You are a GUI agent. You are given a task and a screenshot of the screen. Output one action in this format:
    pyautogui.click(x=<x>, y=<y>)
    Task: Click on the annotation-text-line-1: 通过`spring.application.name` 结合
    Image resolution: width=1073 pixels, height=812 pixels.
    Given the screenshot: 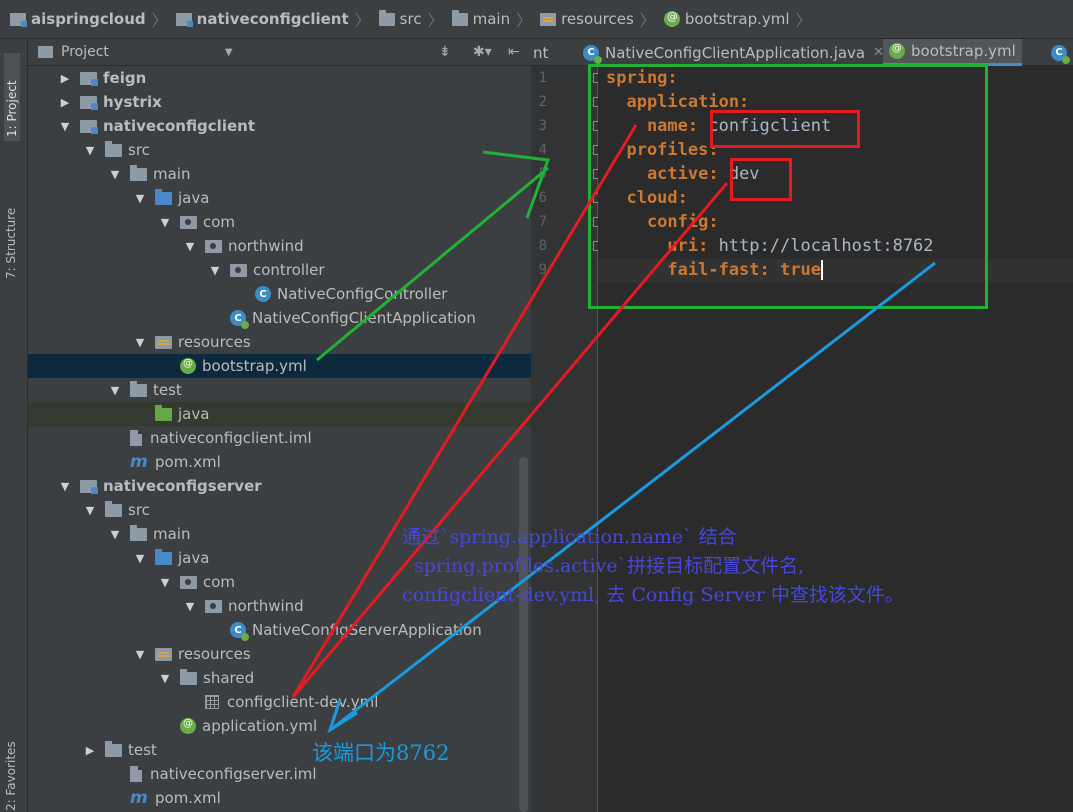 What is the action you would take?
    pyautogui.click(x=569, y=537)
    